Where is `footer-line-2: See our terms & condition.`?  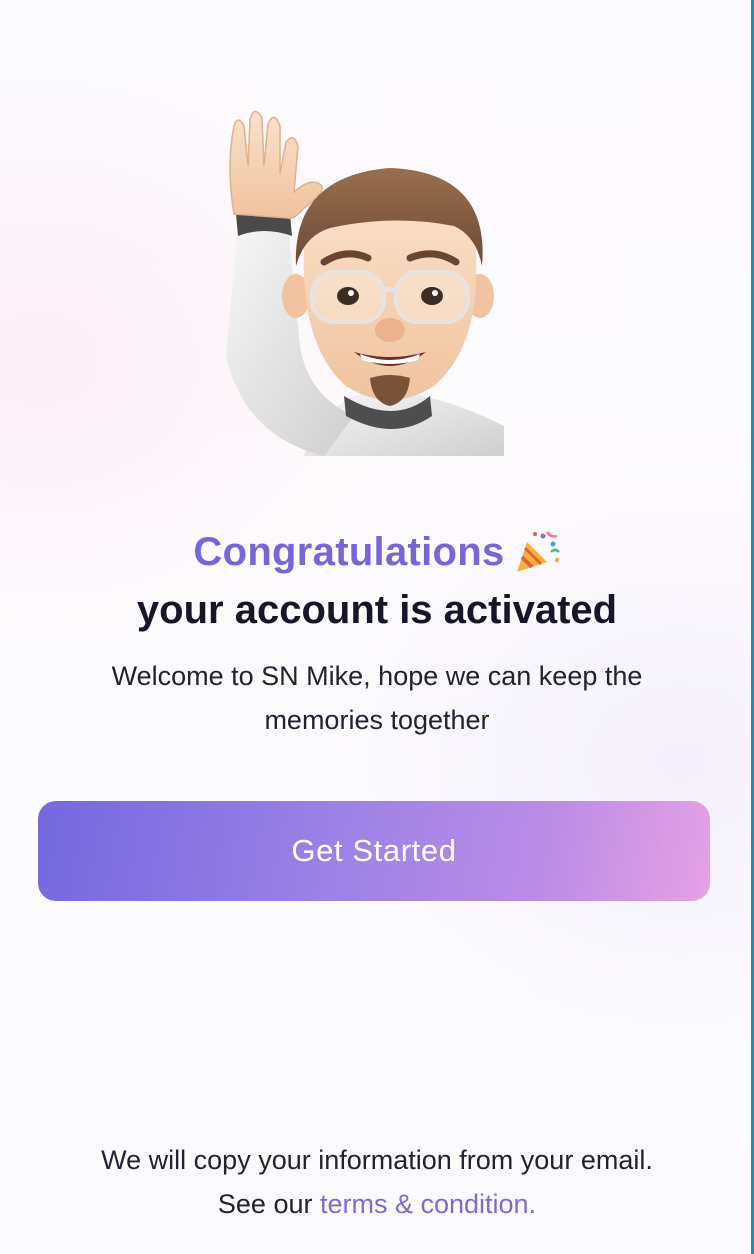
footer-line-2: See our terms & condition. is located at coordinates (377, 1204).